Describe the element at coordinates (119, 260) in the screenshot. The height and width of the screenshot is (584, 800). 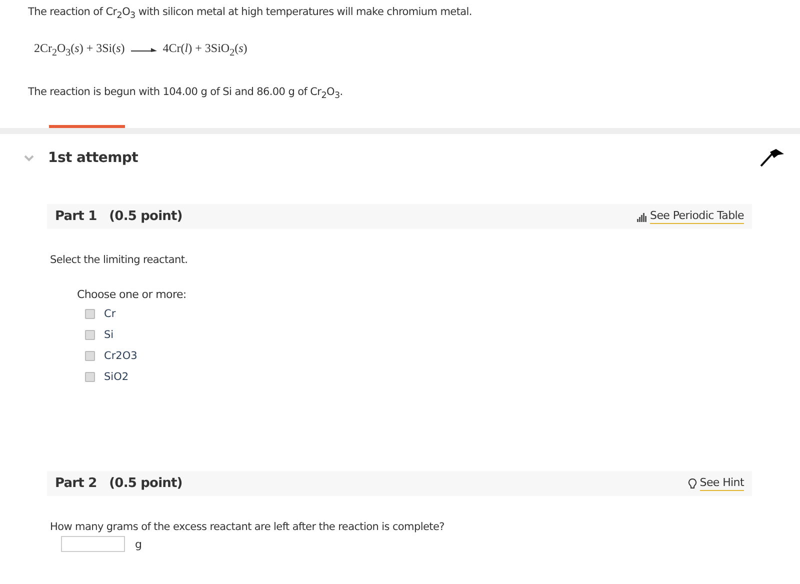
I see `question-text: Select the limiting reactant.` at that location.